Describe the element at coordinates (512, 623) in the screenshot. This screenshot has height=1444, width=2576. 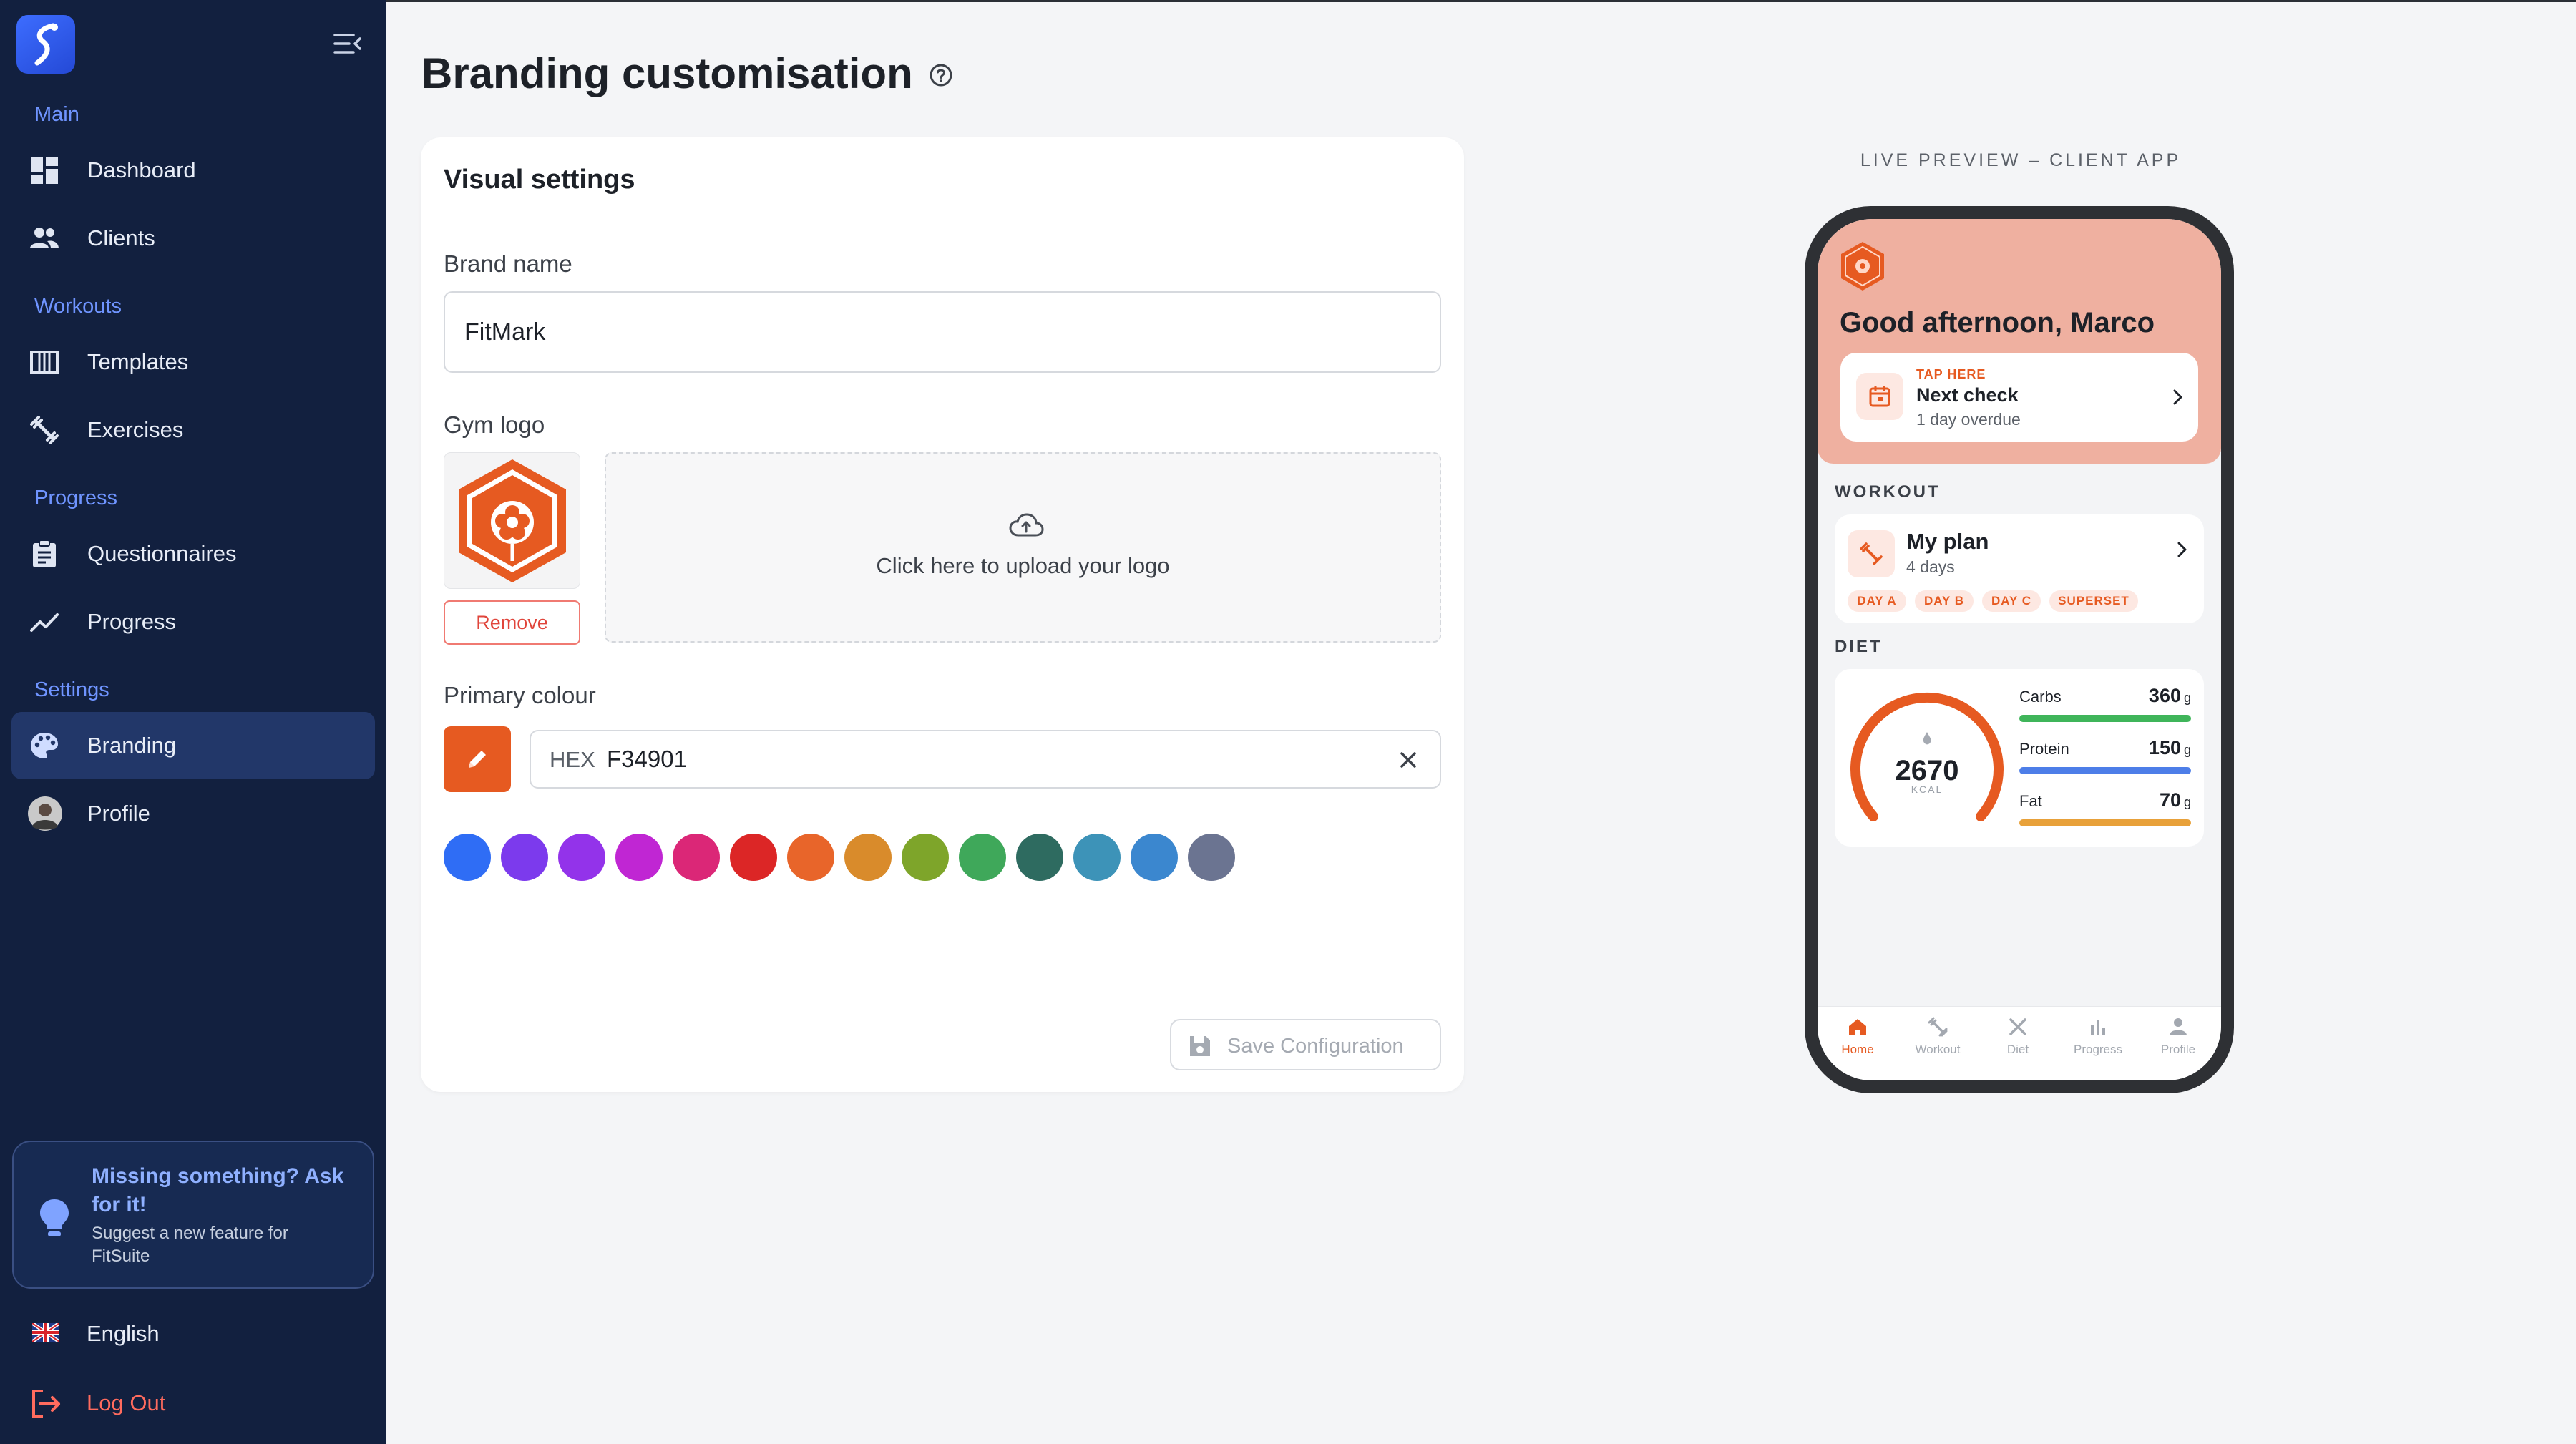
I see `remove-logo-button: Remove` at that location.